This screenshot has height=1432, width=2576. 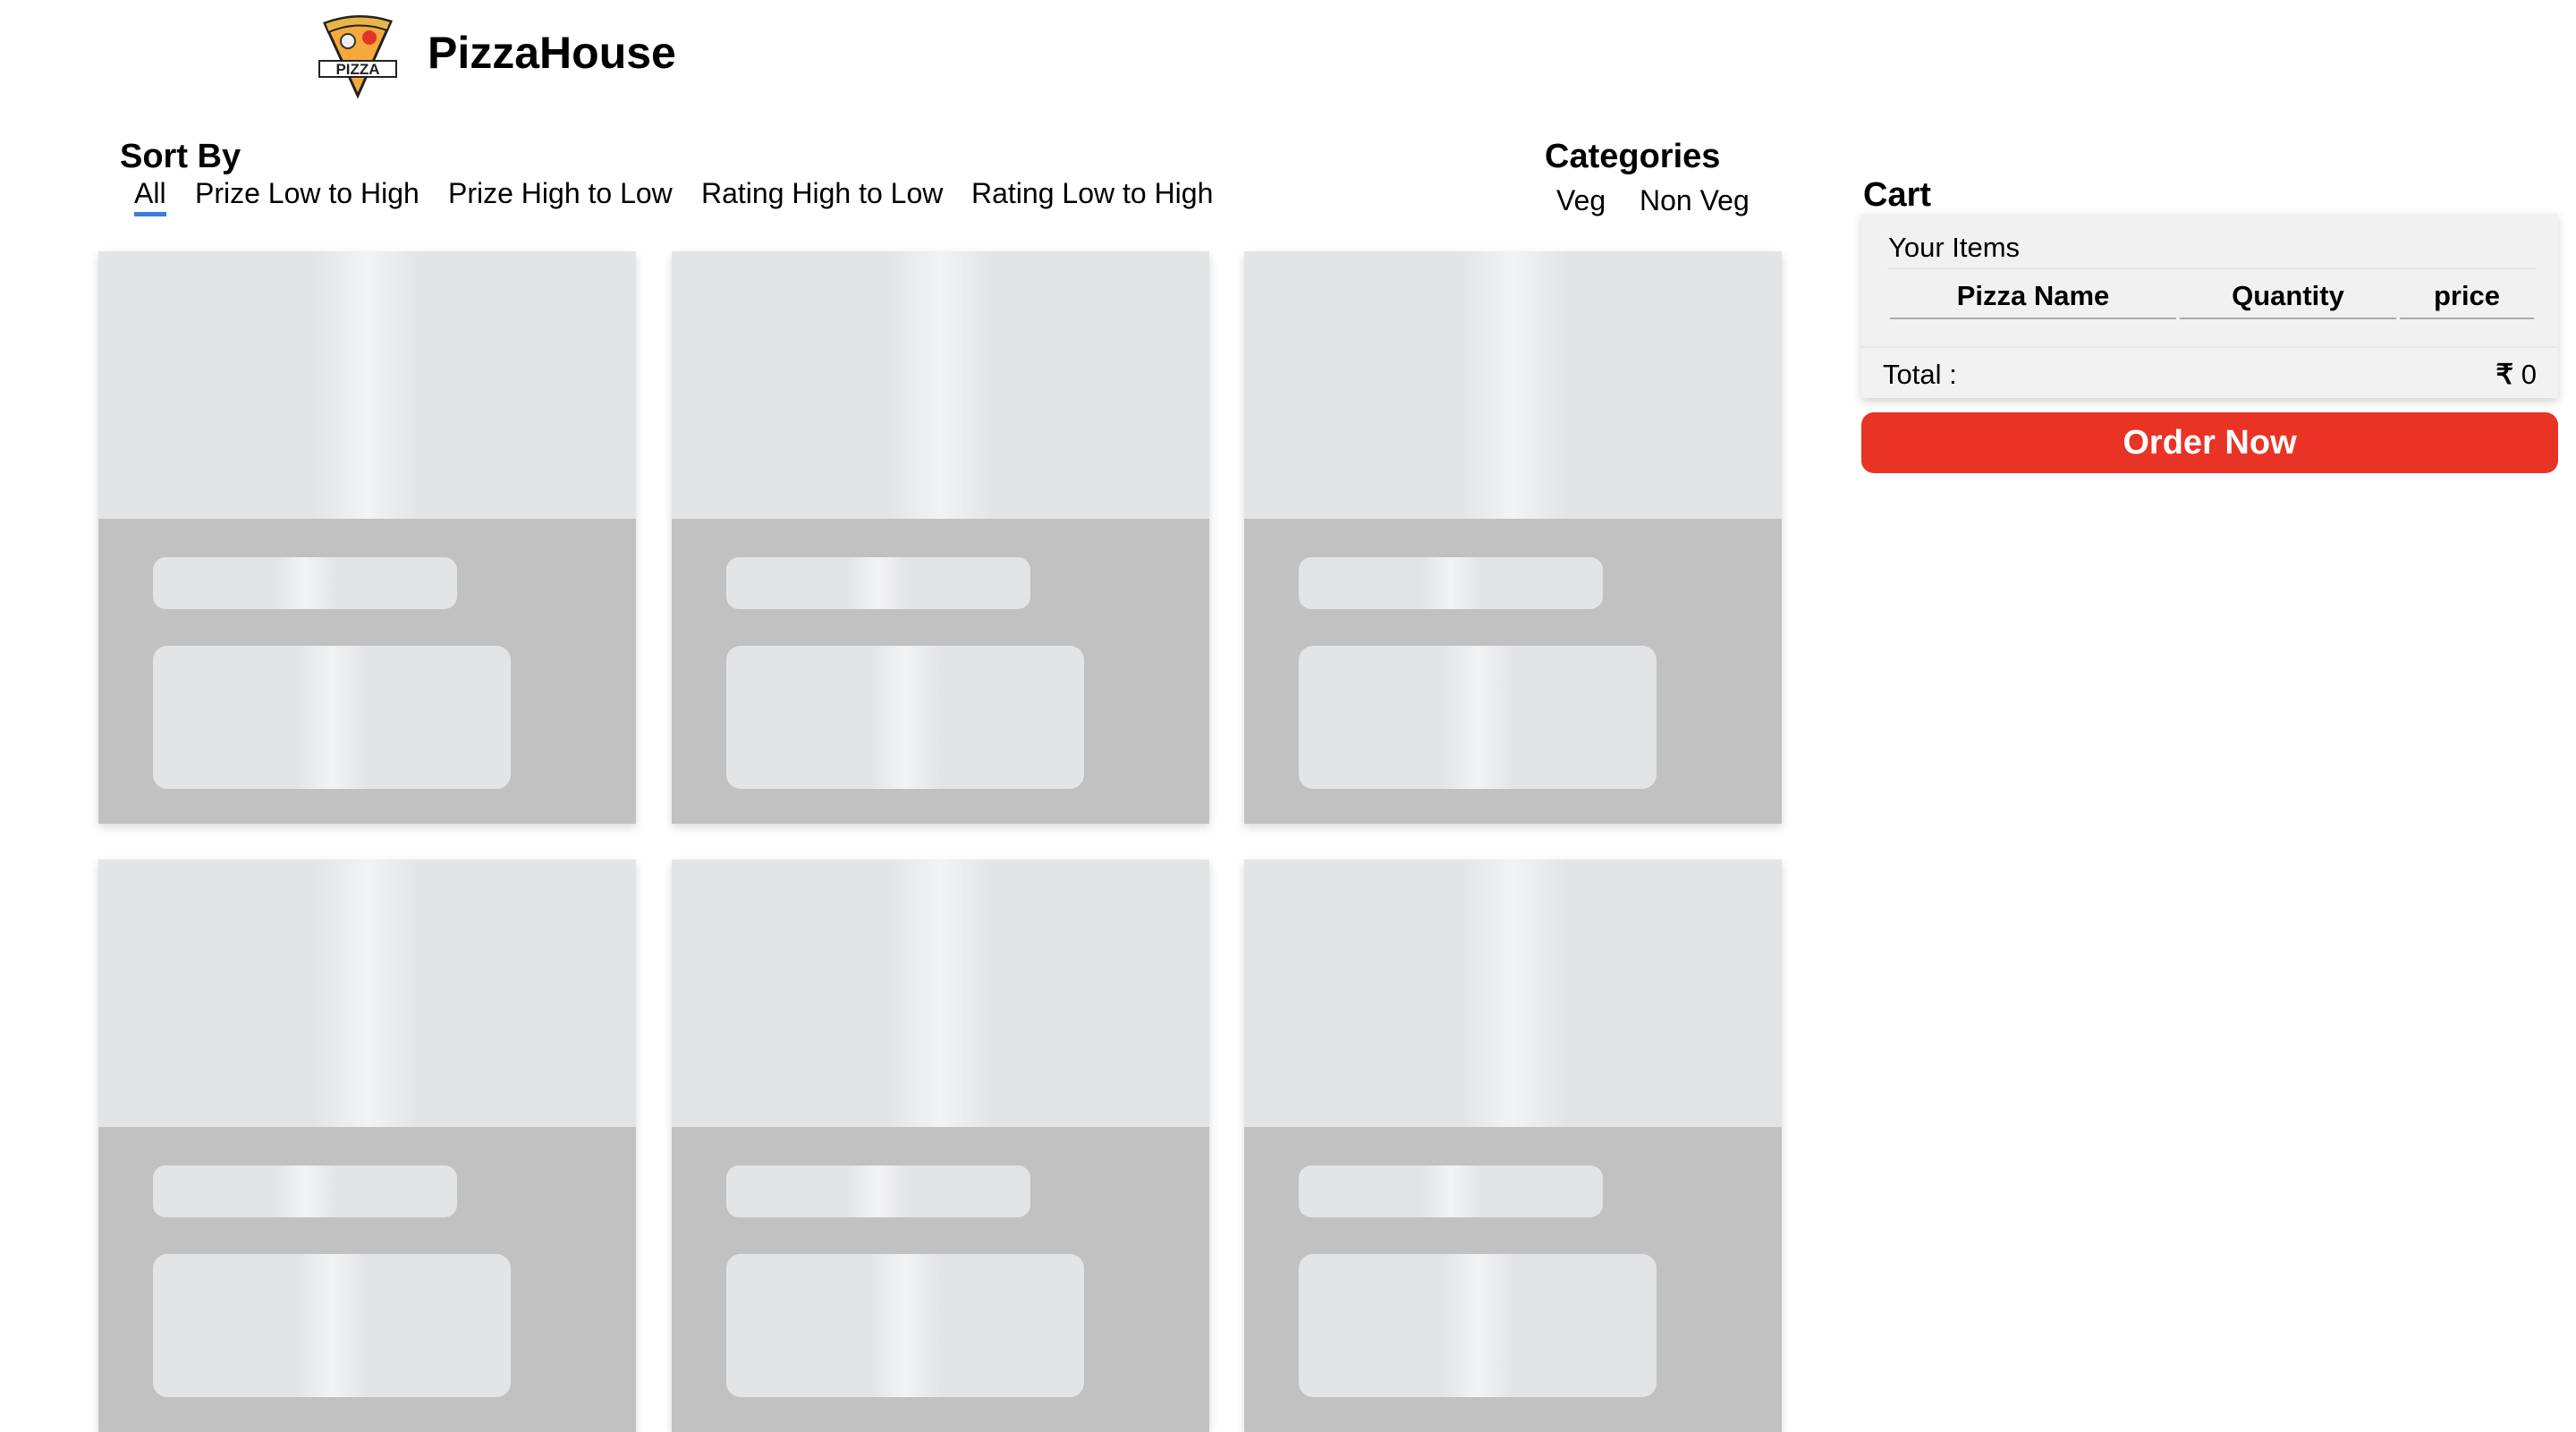 I want to click on cart-table-header: Pizza Name Quantity price, so click(x=2212, y=293).